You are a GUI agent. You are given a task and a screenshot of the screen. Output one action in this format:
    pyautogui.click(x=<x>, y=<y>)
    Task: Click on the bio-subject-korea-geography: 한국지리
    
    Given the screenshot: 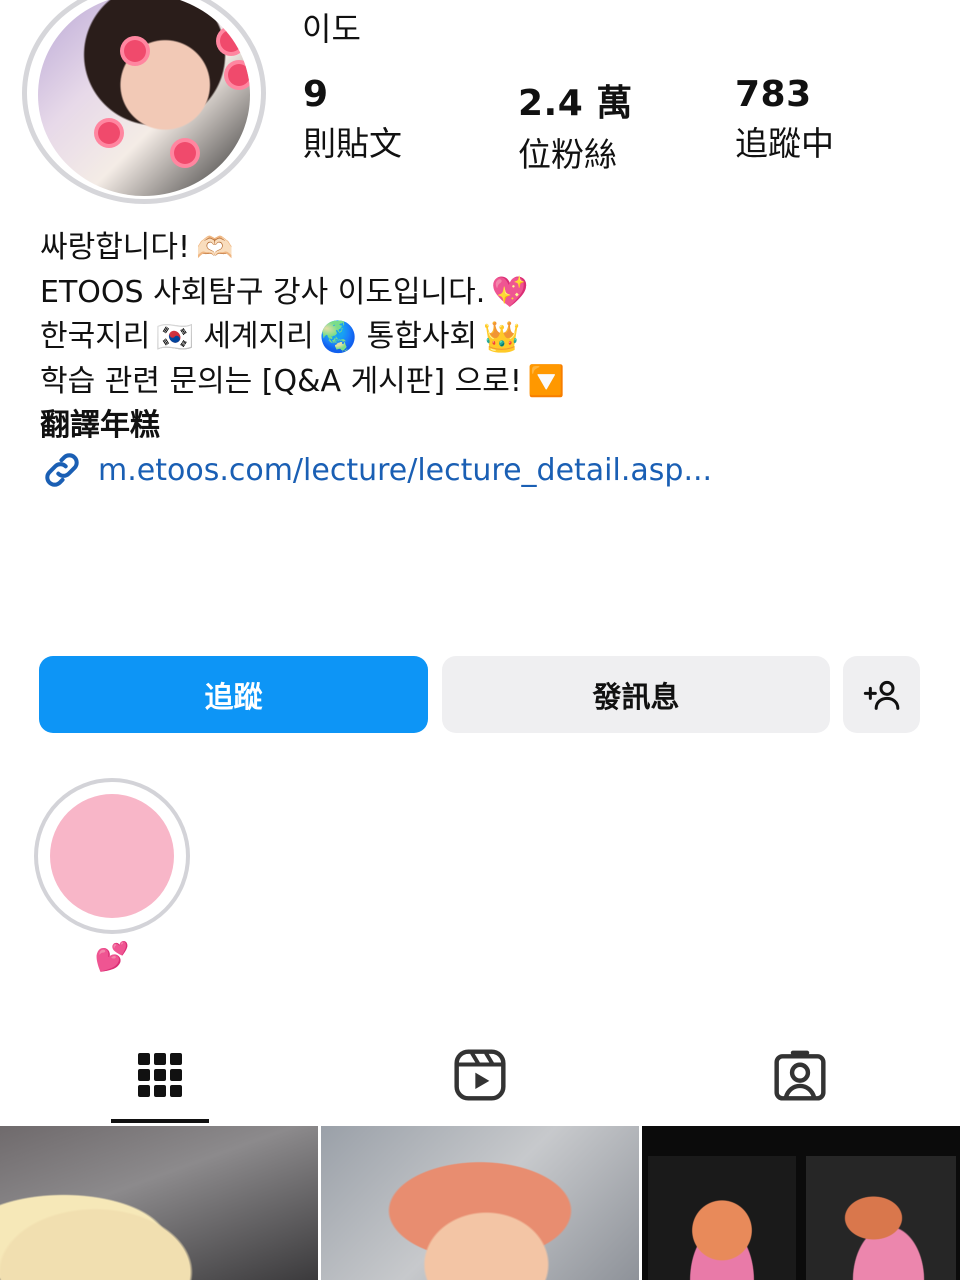 What is the action you would take?
    pyautogui.click(x=95, y=336)
    